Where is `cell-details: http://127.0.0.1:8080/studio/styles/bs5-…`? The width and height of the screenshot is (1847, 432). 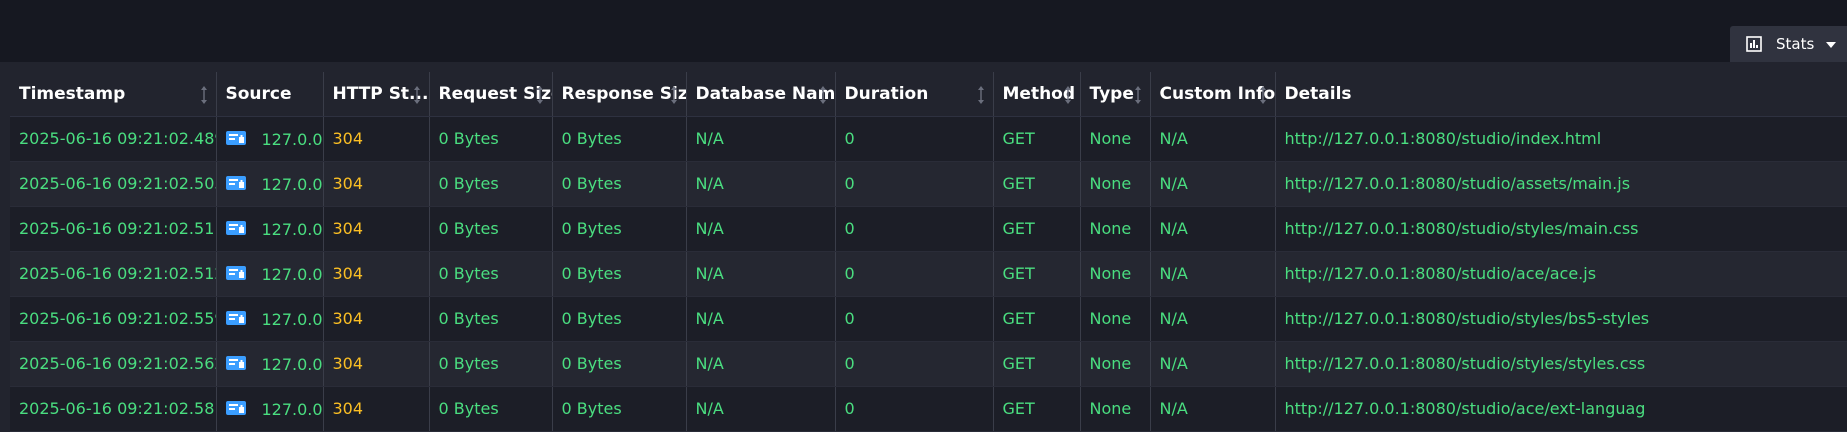
cell-details: http://127.0.0.1:8080/studio/styles/bs5-… is located at coordinates (1561, 319).